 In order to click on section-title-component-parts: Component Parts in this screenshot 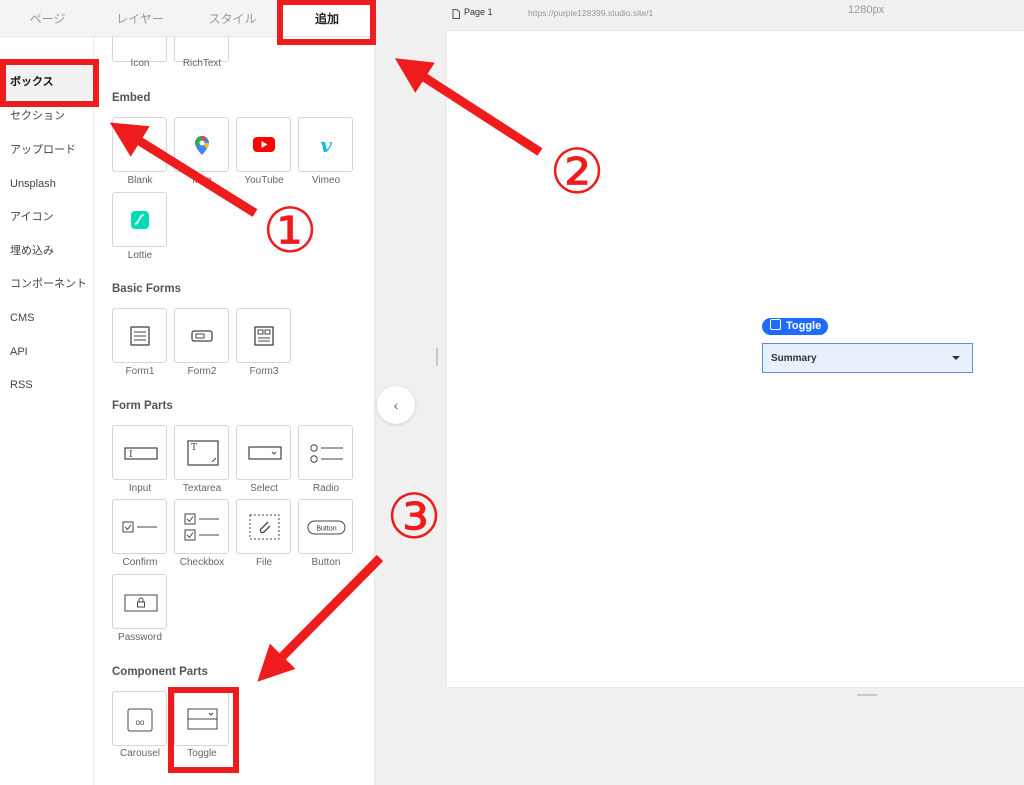, I will do `click(160, 672)`.